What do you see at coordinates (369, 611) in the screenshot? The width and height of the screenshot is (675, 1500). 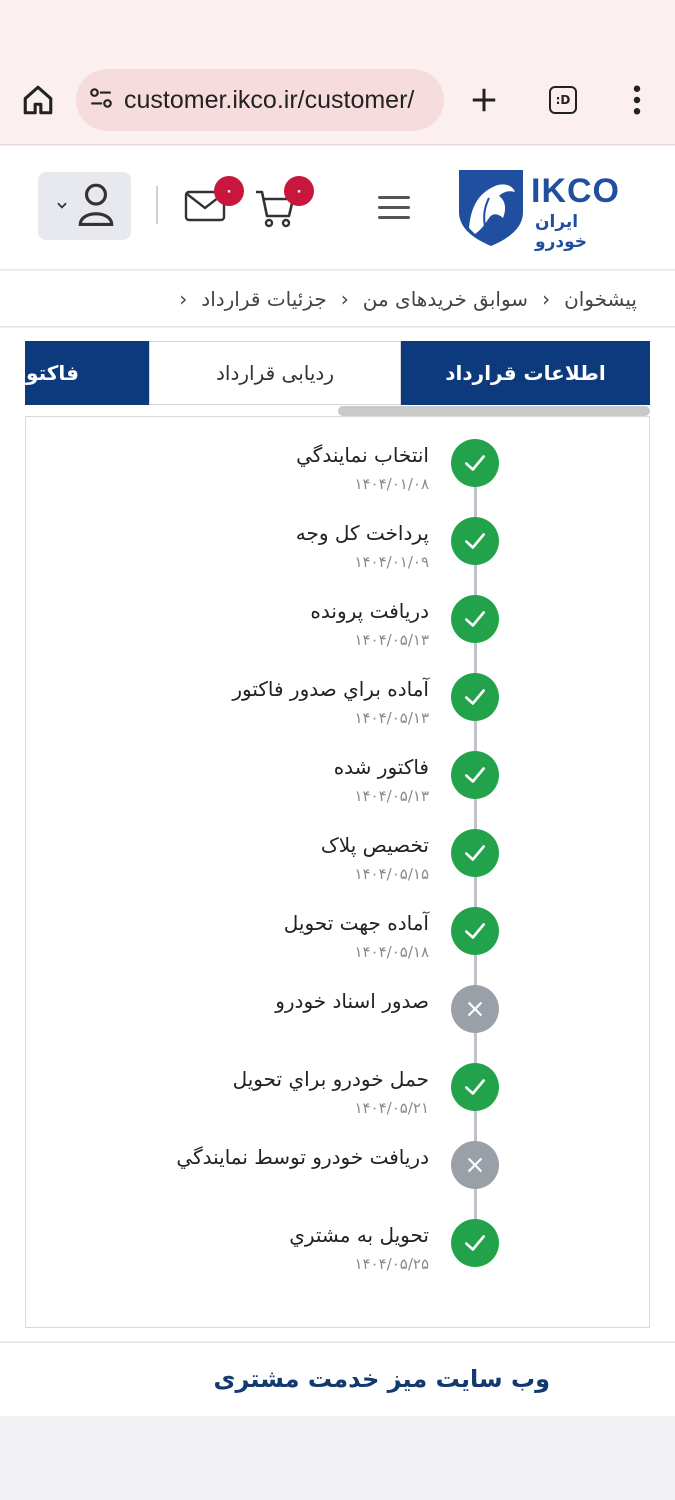 I see `step-title: دريافت پرونده` at bounding box center [369, 611].